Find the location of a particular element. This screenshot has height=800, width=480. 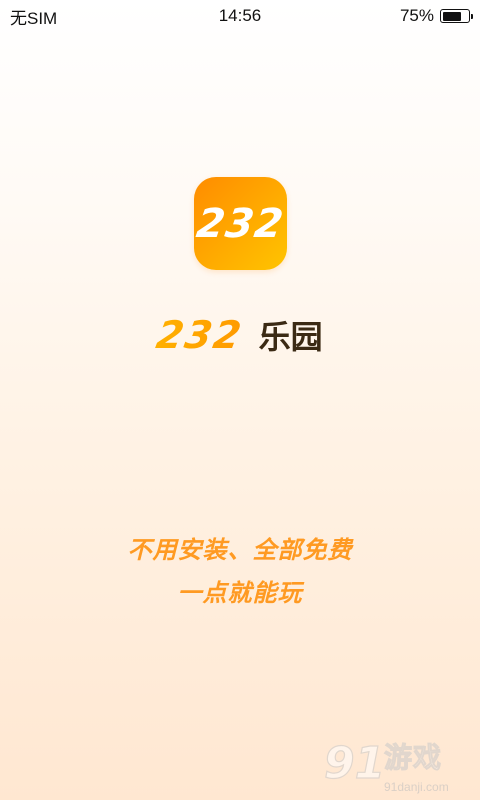

watermark-name: 游戏 is located at coordinates (413, 758).